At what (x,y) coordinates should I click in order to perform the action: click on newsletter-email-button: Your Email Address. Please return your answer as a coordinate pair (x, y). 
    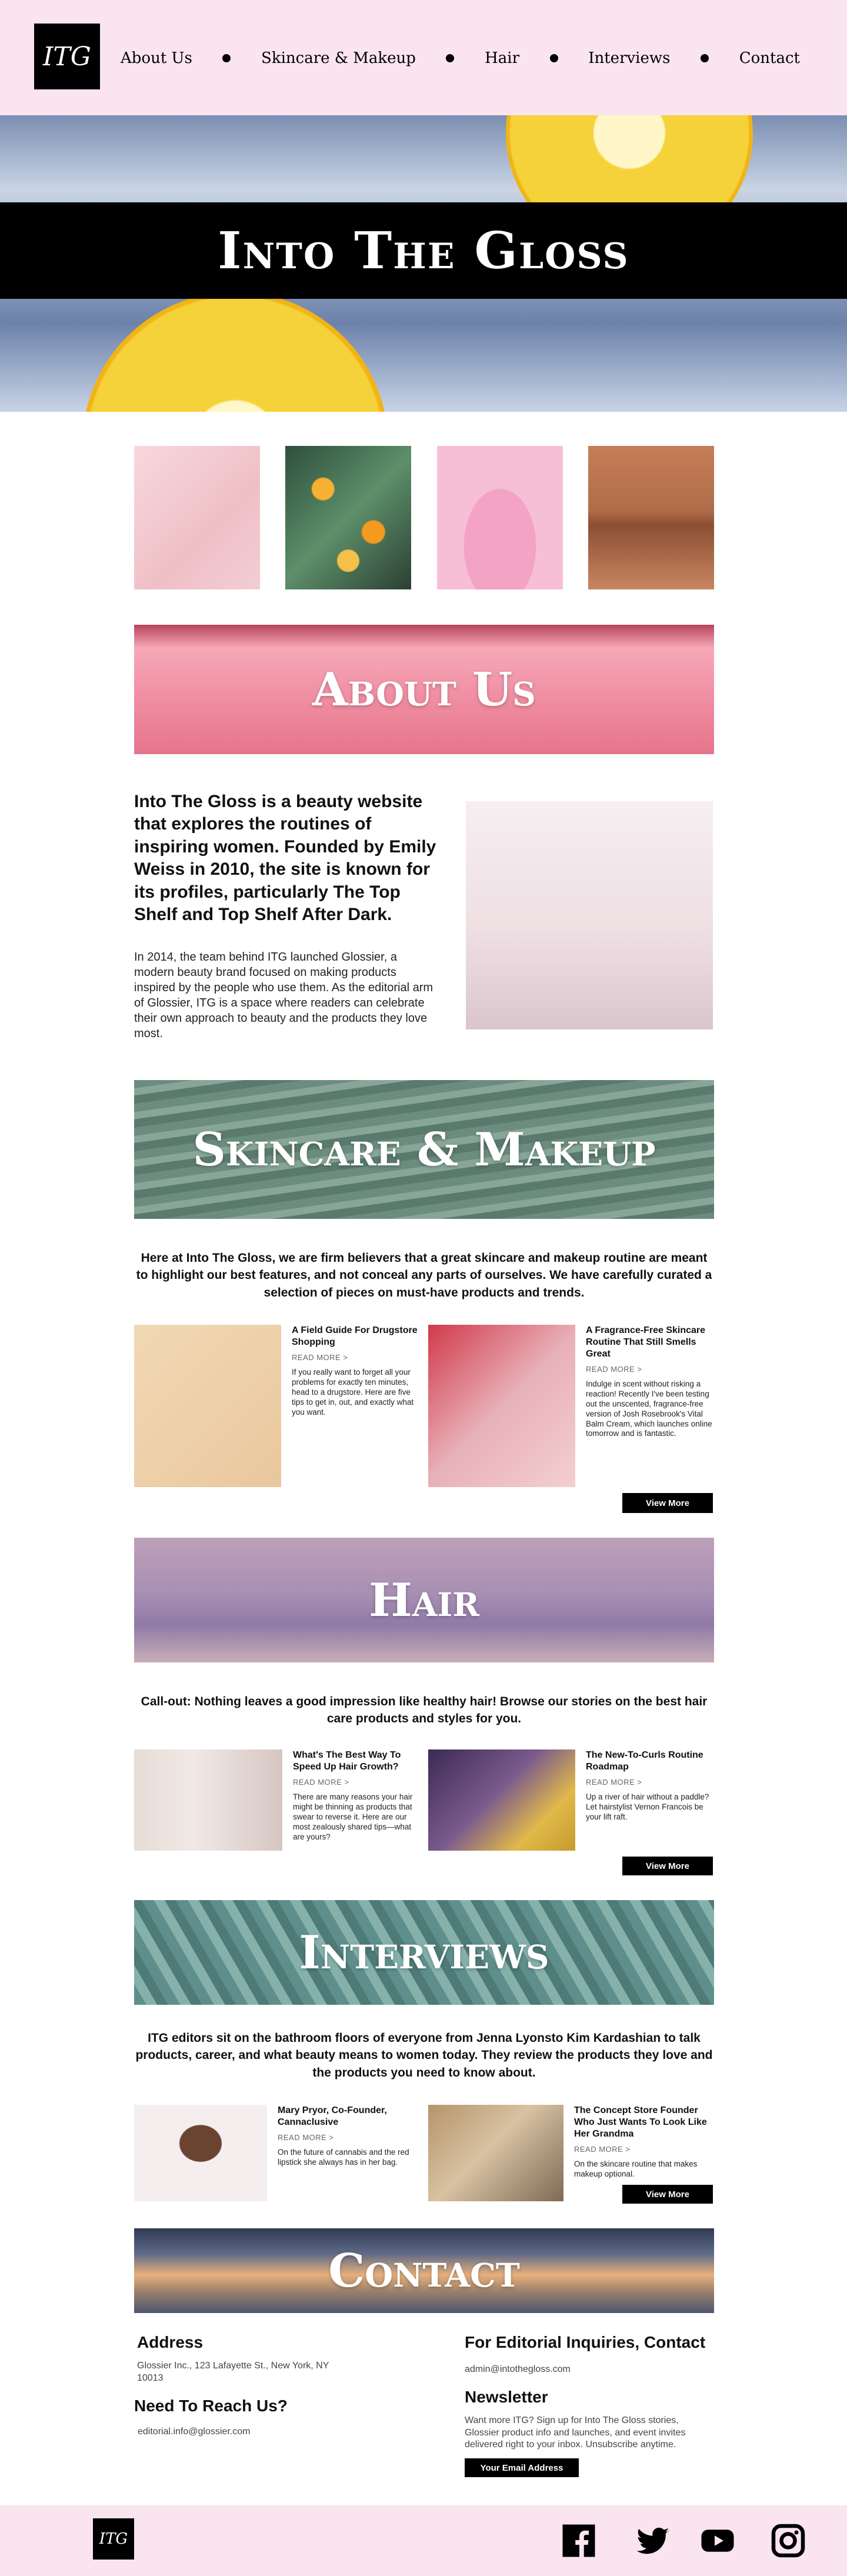
    Looking at the image, I should click on (522, 2468).